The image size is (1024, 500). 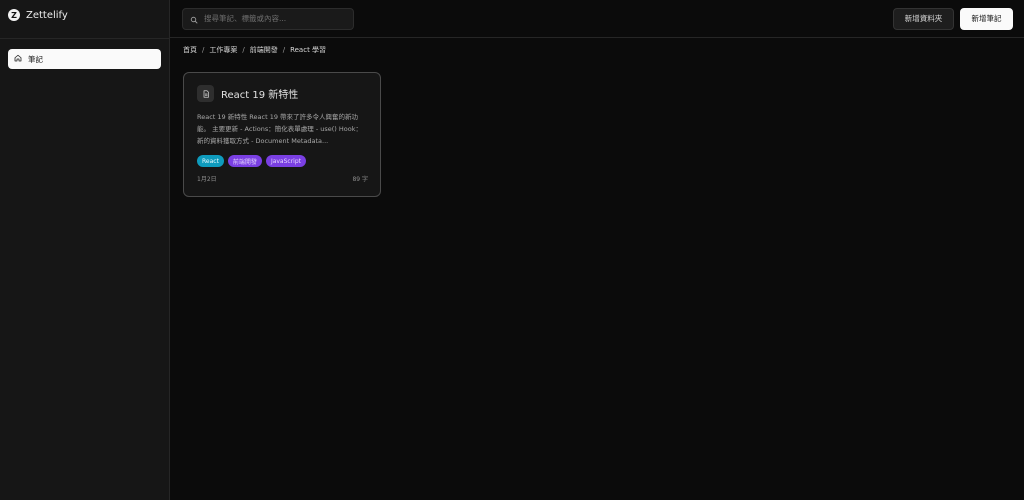 What do you see at coordinates (35, 59) in the screenshot?
I see `sidebar-item-label: 筆記` at bounding box center [35, 59].